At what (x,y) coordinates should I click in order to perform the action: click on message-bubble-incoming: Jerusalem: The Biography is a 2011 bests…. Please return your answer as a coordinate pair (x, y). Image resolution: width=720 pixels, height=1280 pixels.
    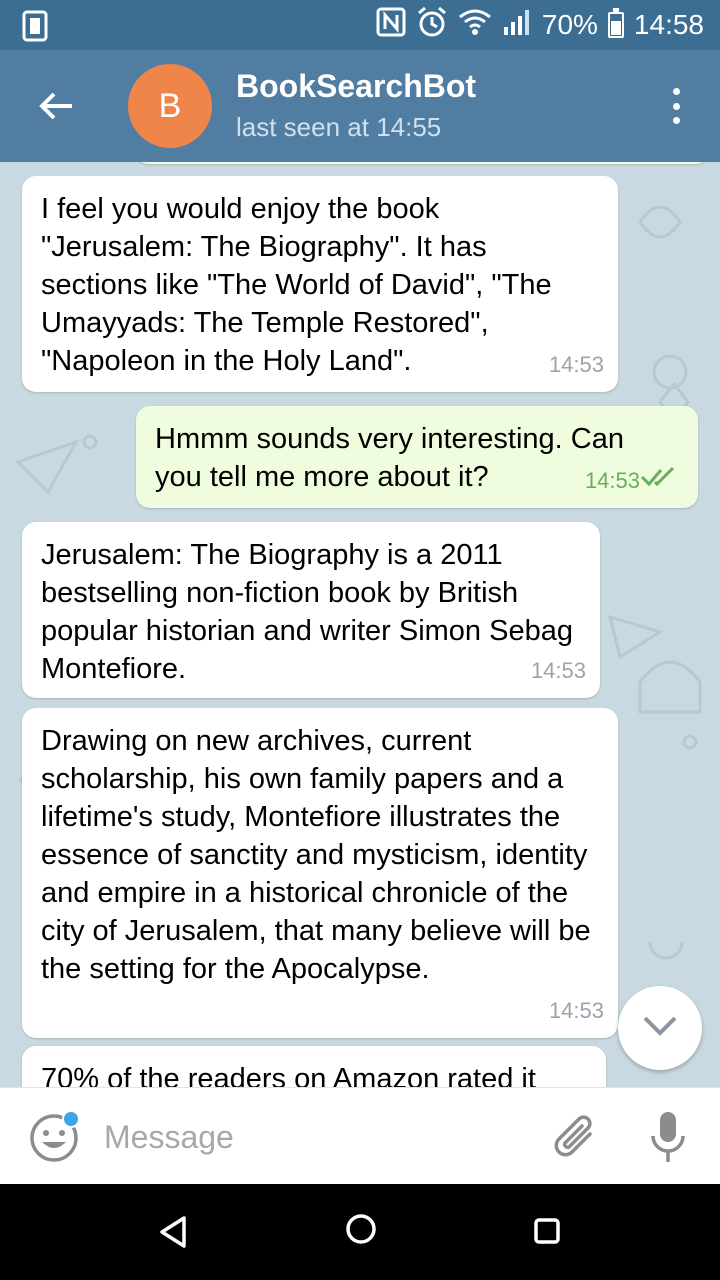
    Looking at the image, I should click on (311, 610).